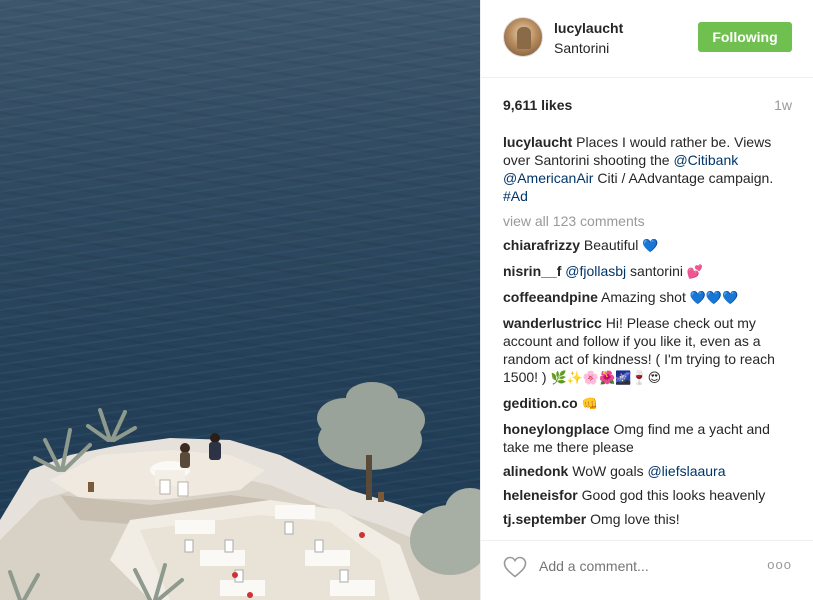 This screenshot has height=600, width=813. What do you see at coordinates (588, 28) in the screenshot?
I see `username-link: lucylaucht` at bounding box center [588, 28].